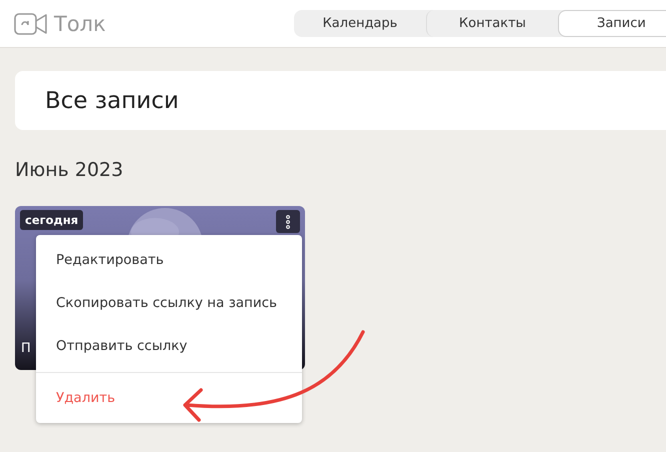  Describe the element at coordinates (169, 346) in the screenshot. I see `menu-item: Отправить ссылку` at that location.